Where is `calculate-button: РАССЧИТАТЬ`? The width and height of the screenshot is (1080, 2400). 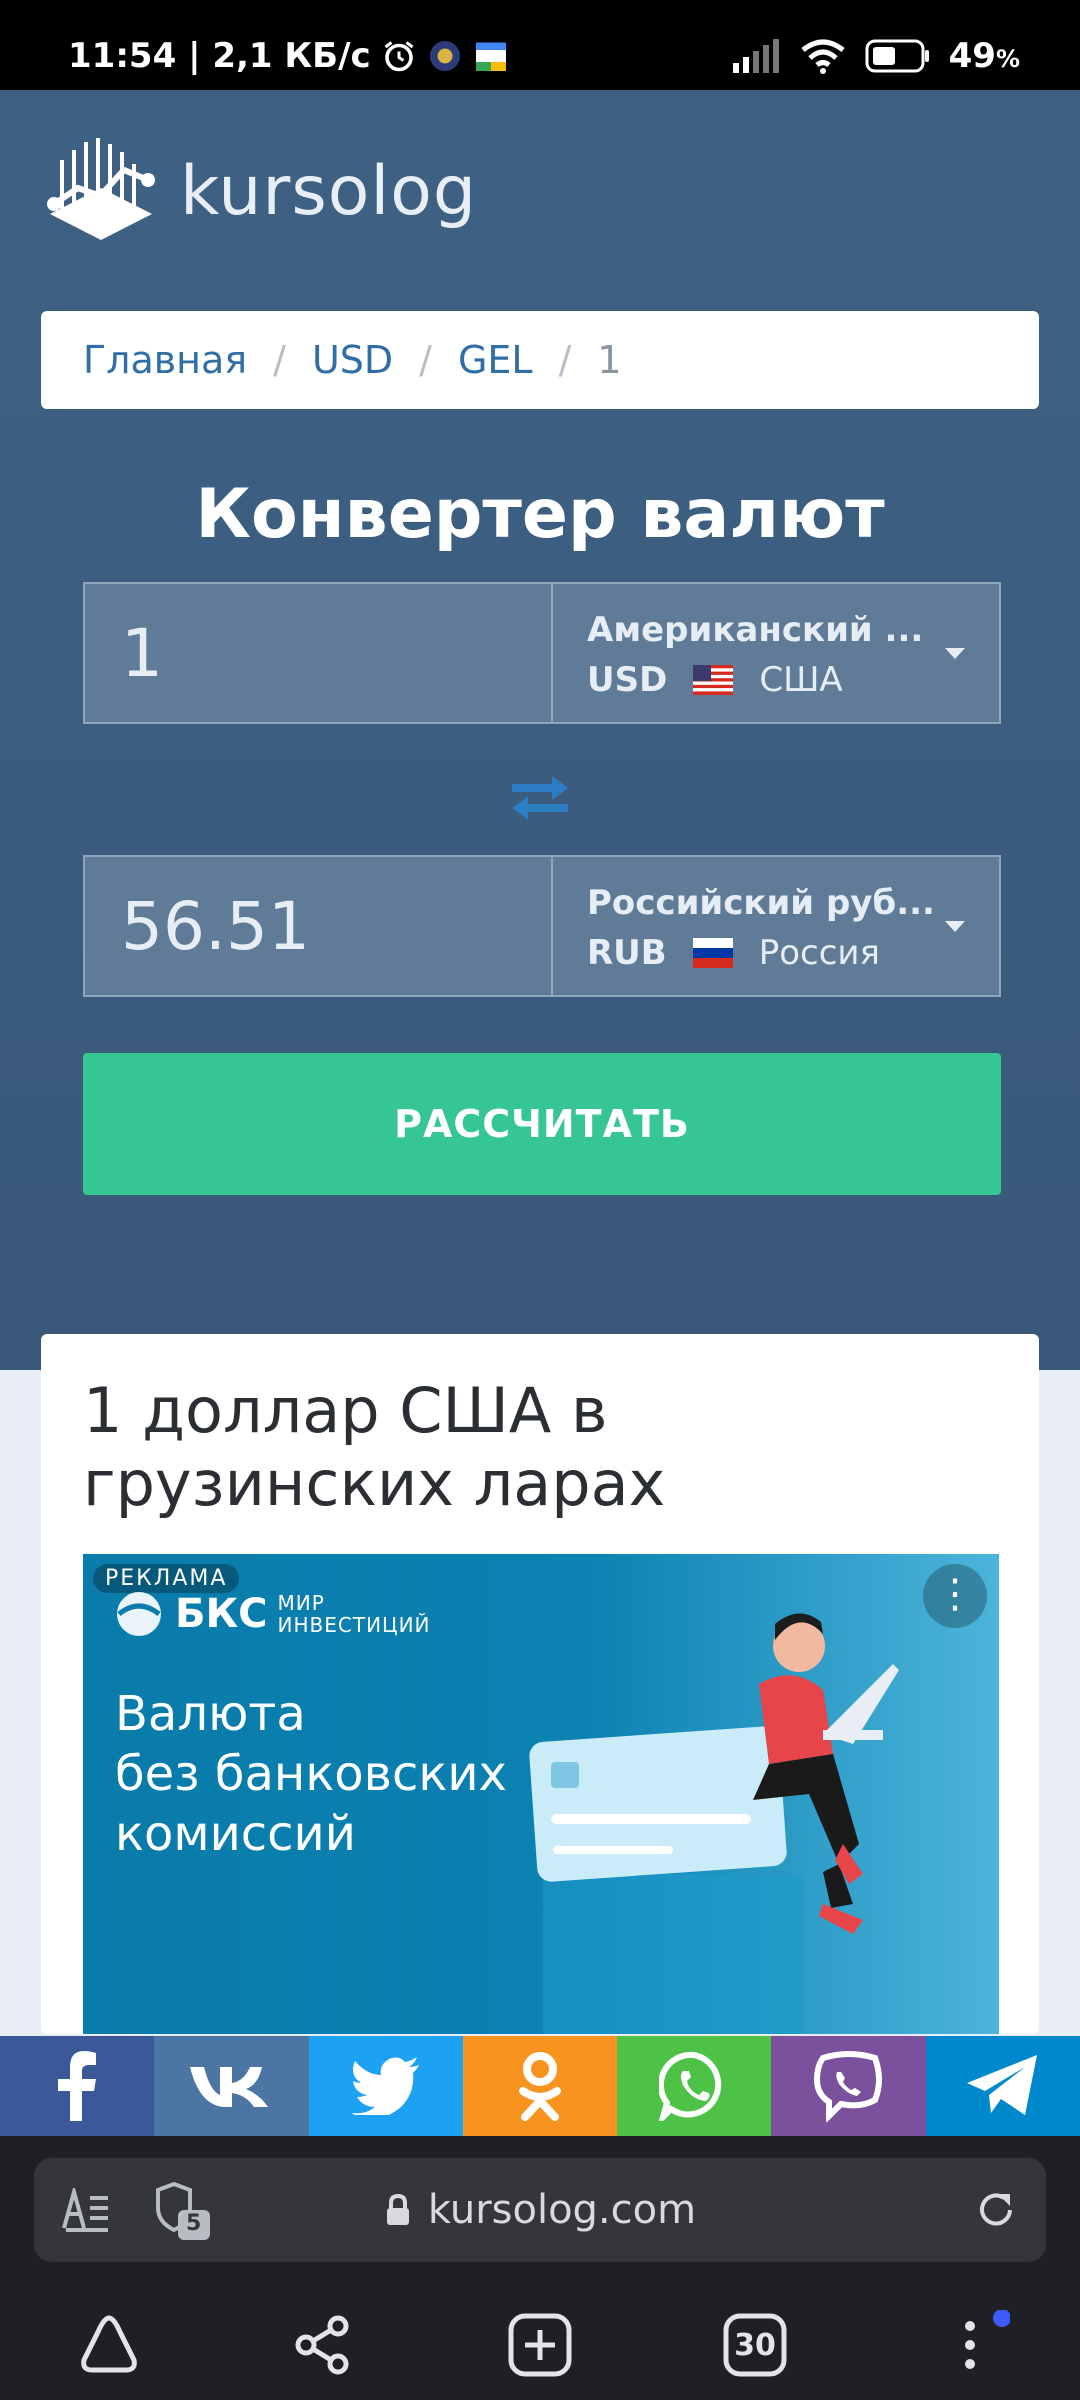
calculate-button: РАССЧИТАТЬ is located at coordinates (542, 1124).